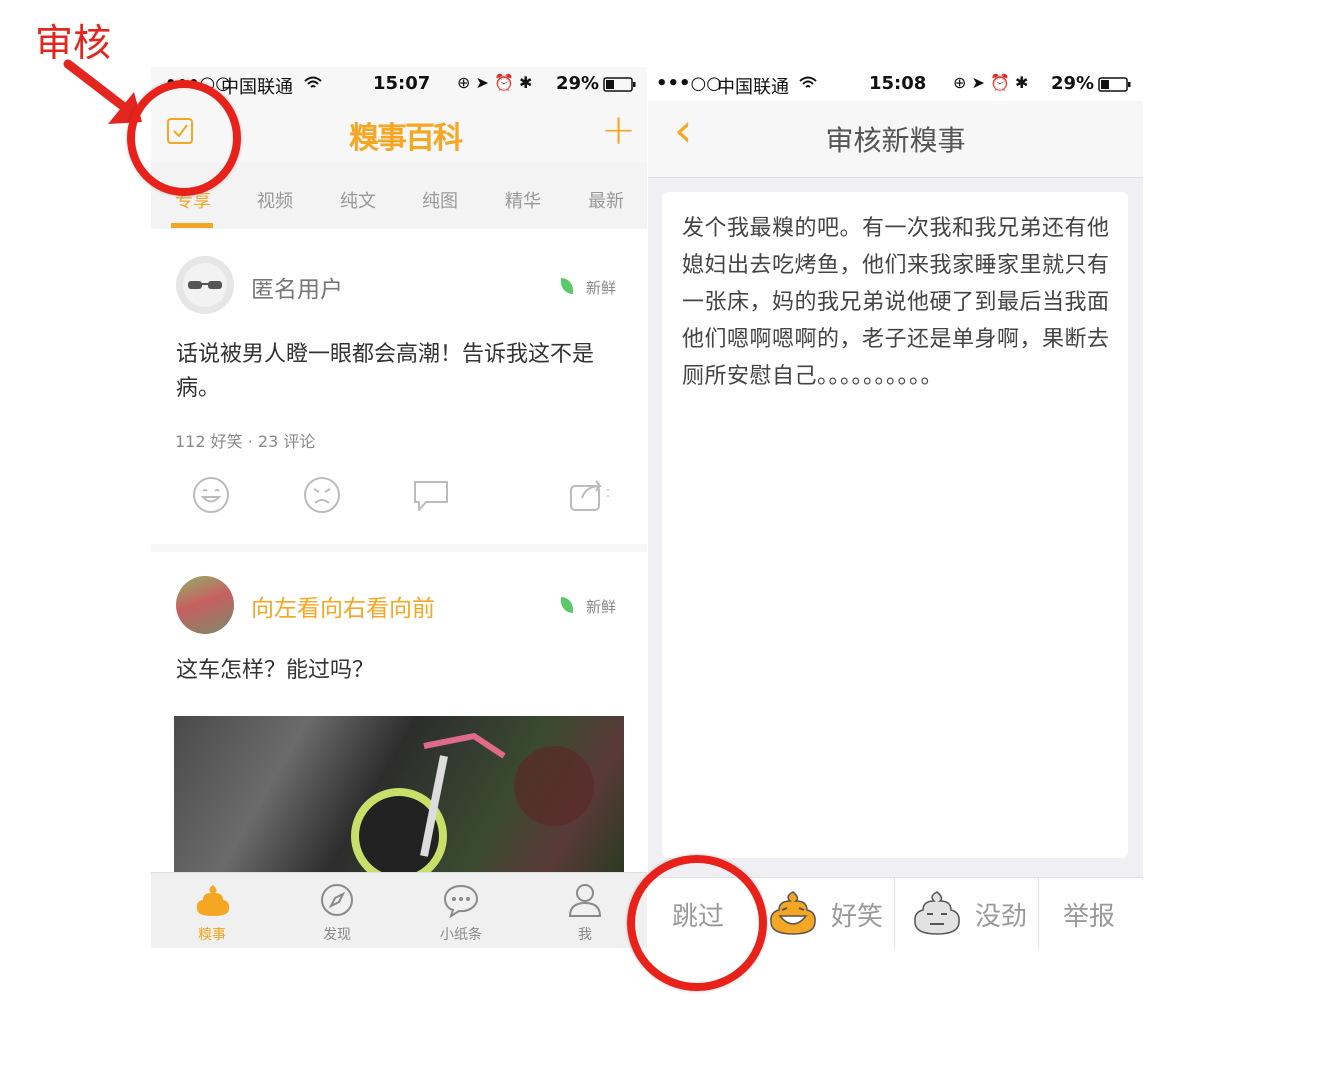 Image resolution: width=1318 pixels, height=1072 pixels. Describe the element at coordinates (192, 225) in the screenshot. I see `active-tab-indicator` at that location.